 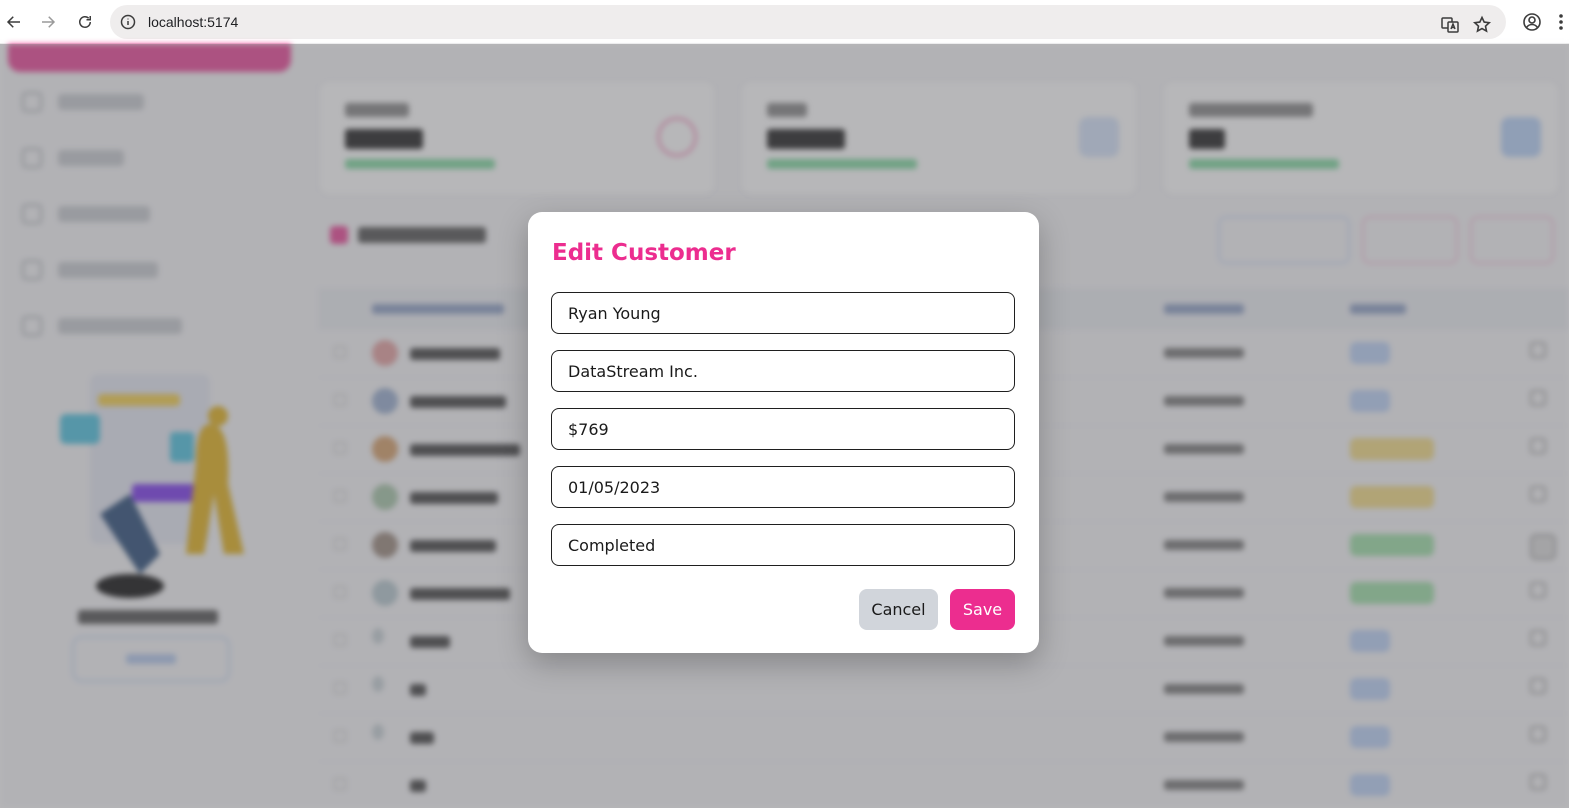 I want to click on save-button: Save, so click(x=982, y=609).